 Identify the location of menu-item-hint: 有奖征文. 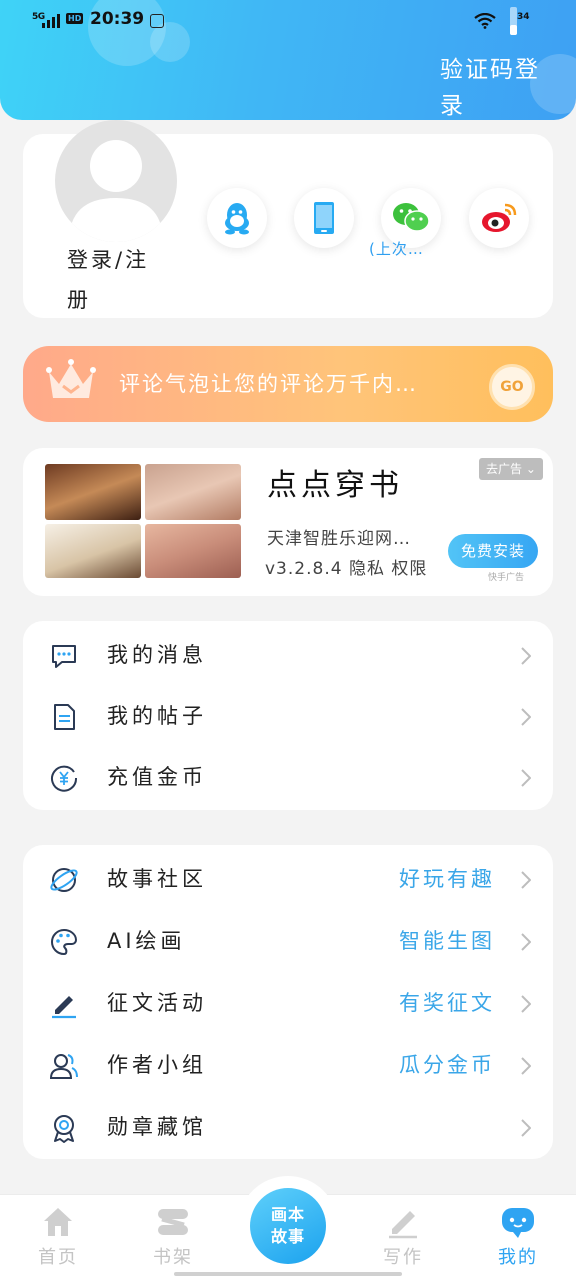
(447, 1003).